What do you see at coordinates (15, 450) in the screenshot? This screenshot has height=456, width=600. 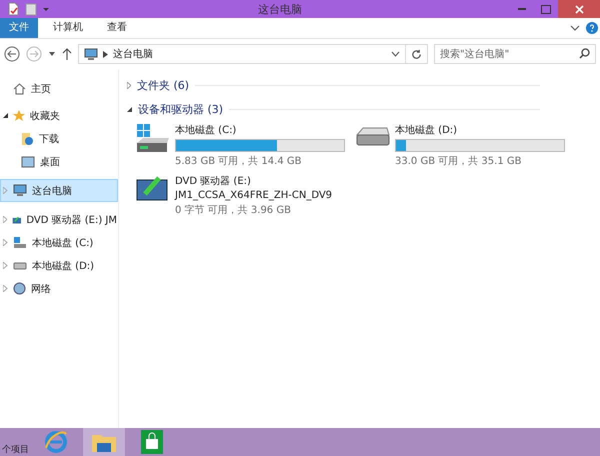 I see `item-count: 个项目` at bounding box center [15, 450].